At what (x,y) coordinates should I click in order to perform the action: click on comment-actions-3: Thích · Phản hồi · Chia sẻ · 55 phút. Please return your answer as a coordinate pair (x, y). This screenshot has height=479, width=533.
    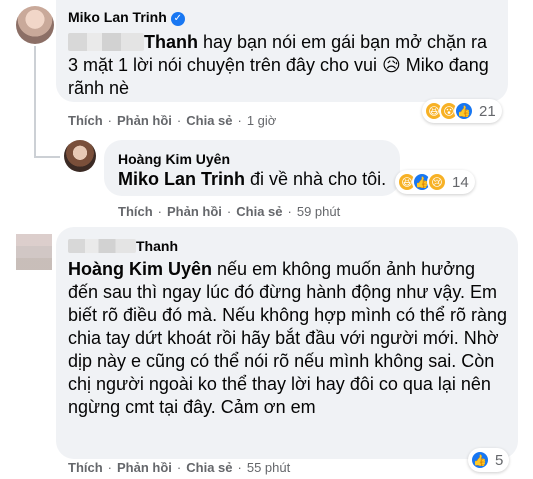
    Looking at the image, I should click on (179, 467).